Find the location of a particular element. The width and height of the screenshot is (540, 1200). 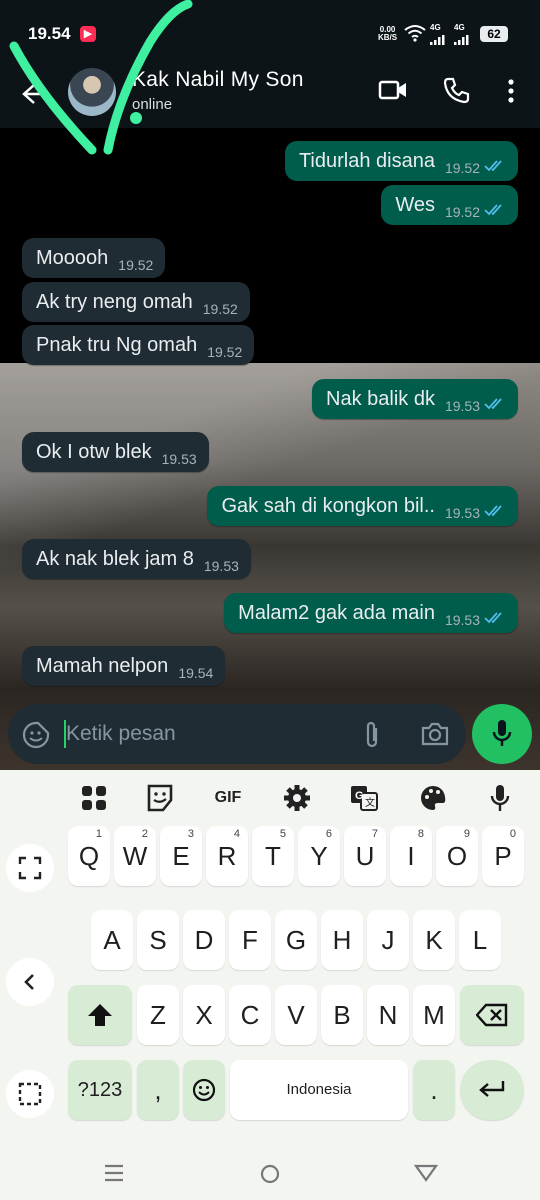

message-composer: Ketik pesan is located at coordinates (237, 734).